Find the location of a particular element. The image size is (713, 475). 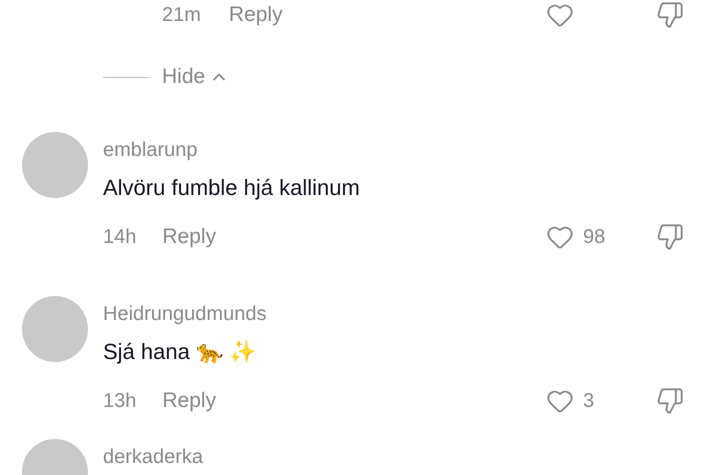

hide-replies-button: Hide is located at coordinates (196, 77).